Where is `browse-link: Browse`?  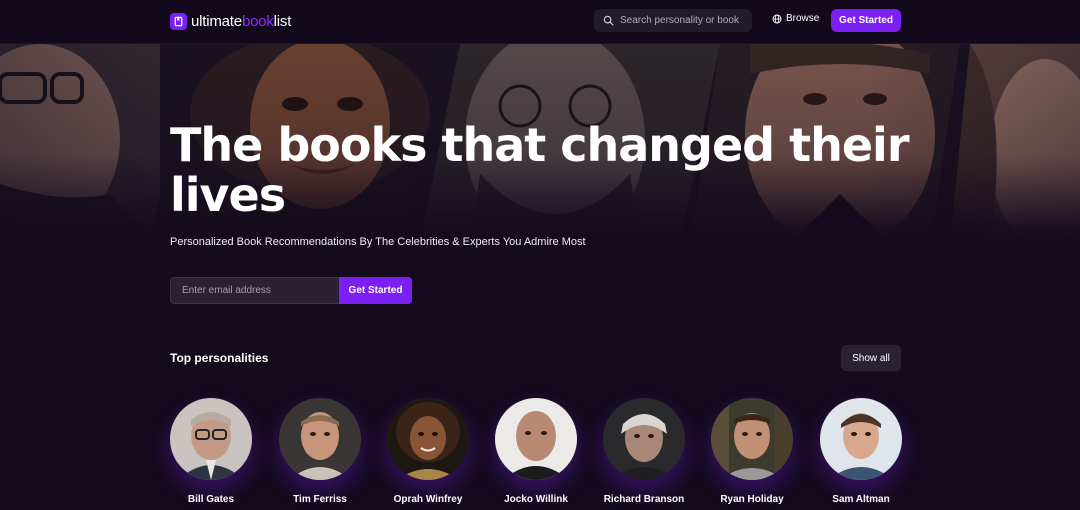
browse-link: Browse is located at coordinates (795, 18).